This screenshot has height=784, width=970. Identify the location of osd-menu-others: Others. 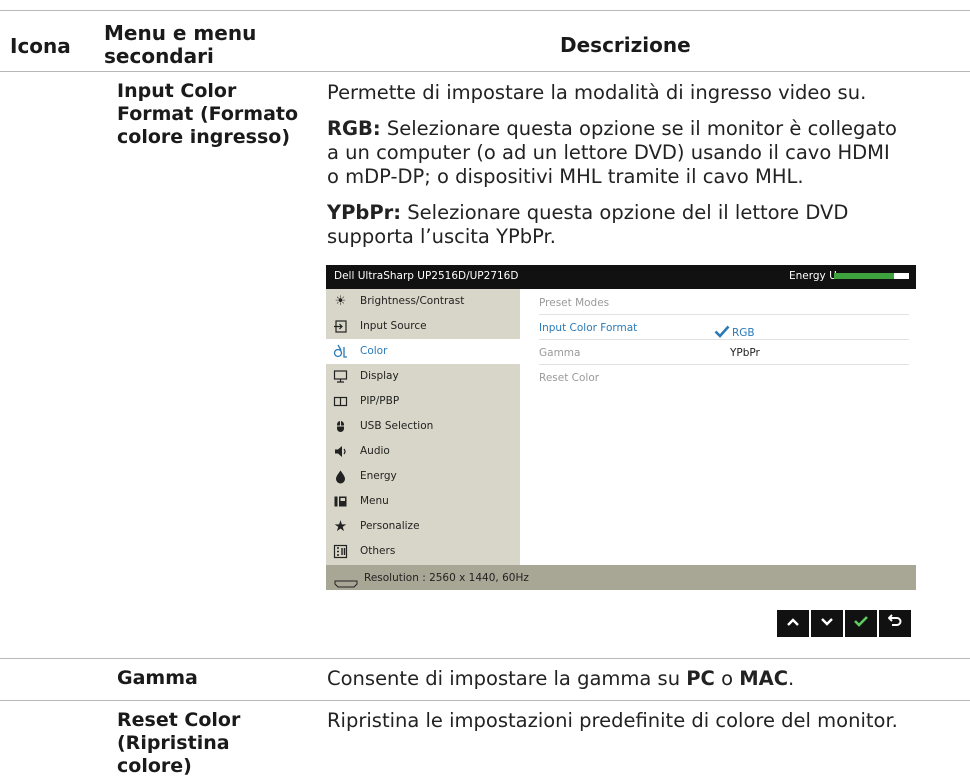
(423, 551).